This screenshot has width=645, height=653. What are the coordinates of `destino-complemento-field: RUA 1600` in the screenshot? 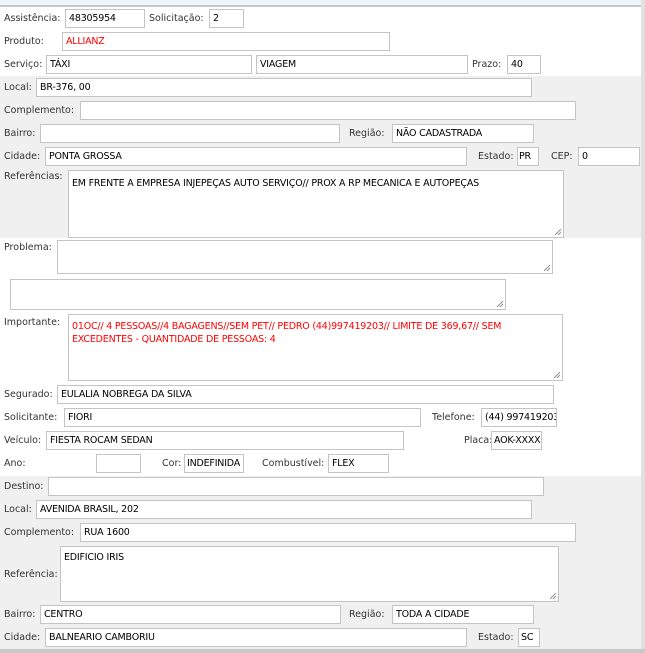 It's located at (328, 532).